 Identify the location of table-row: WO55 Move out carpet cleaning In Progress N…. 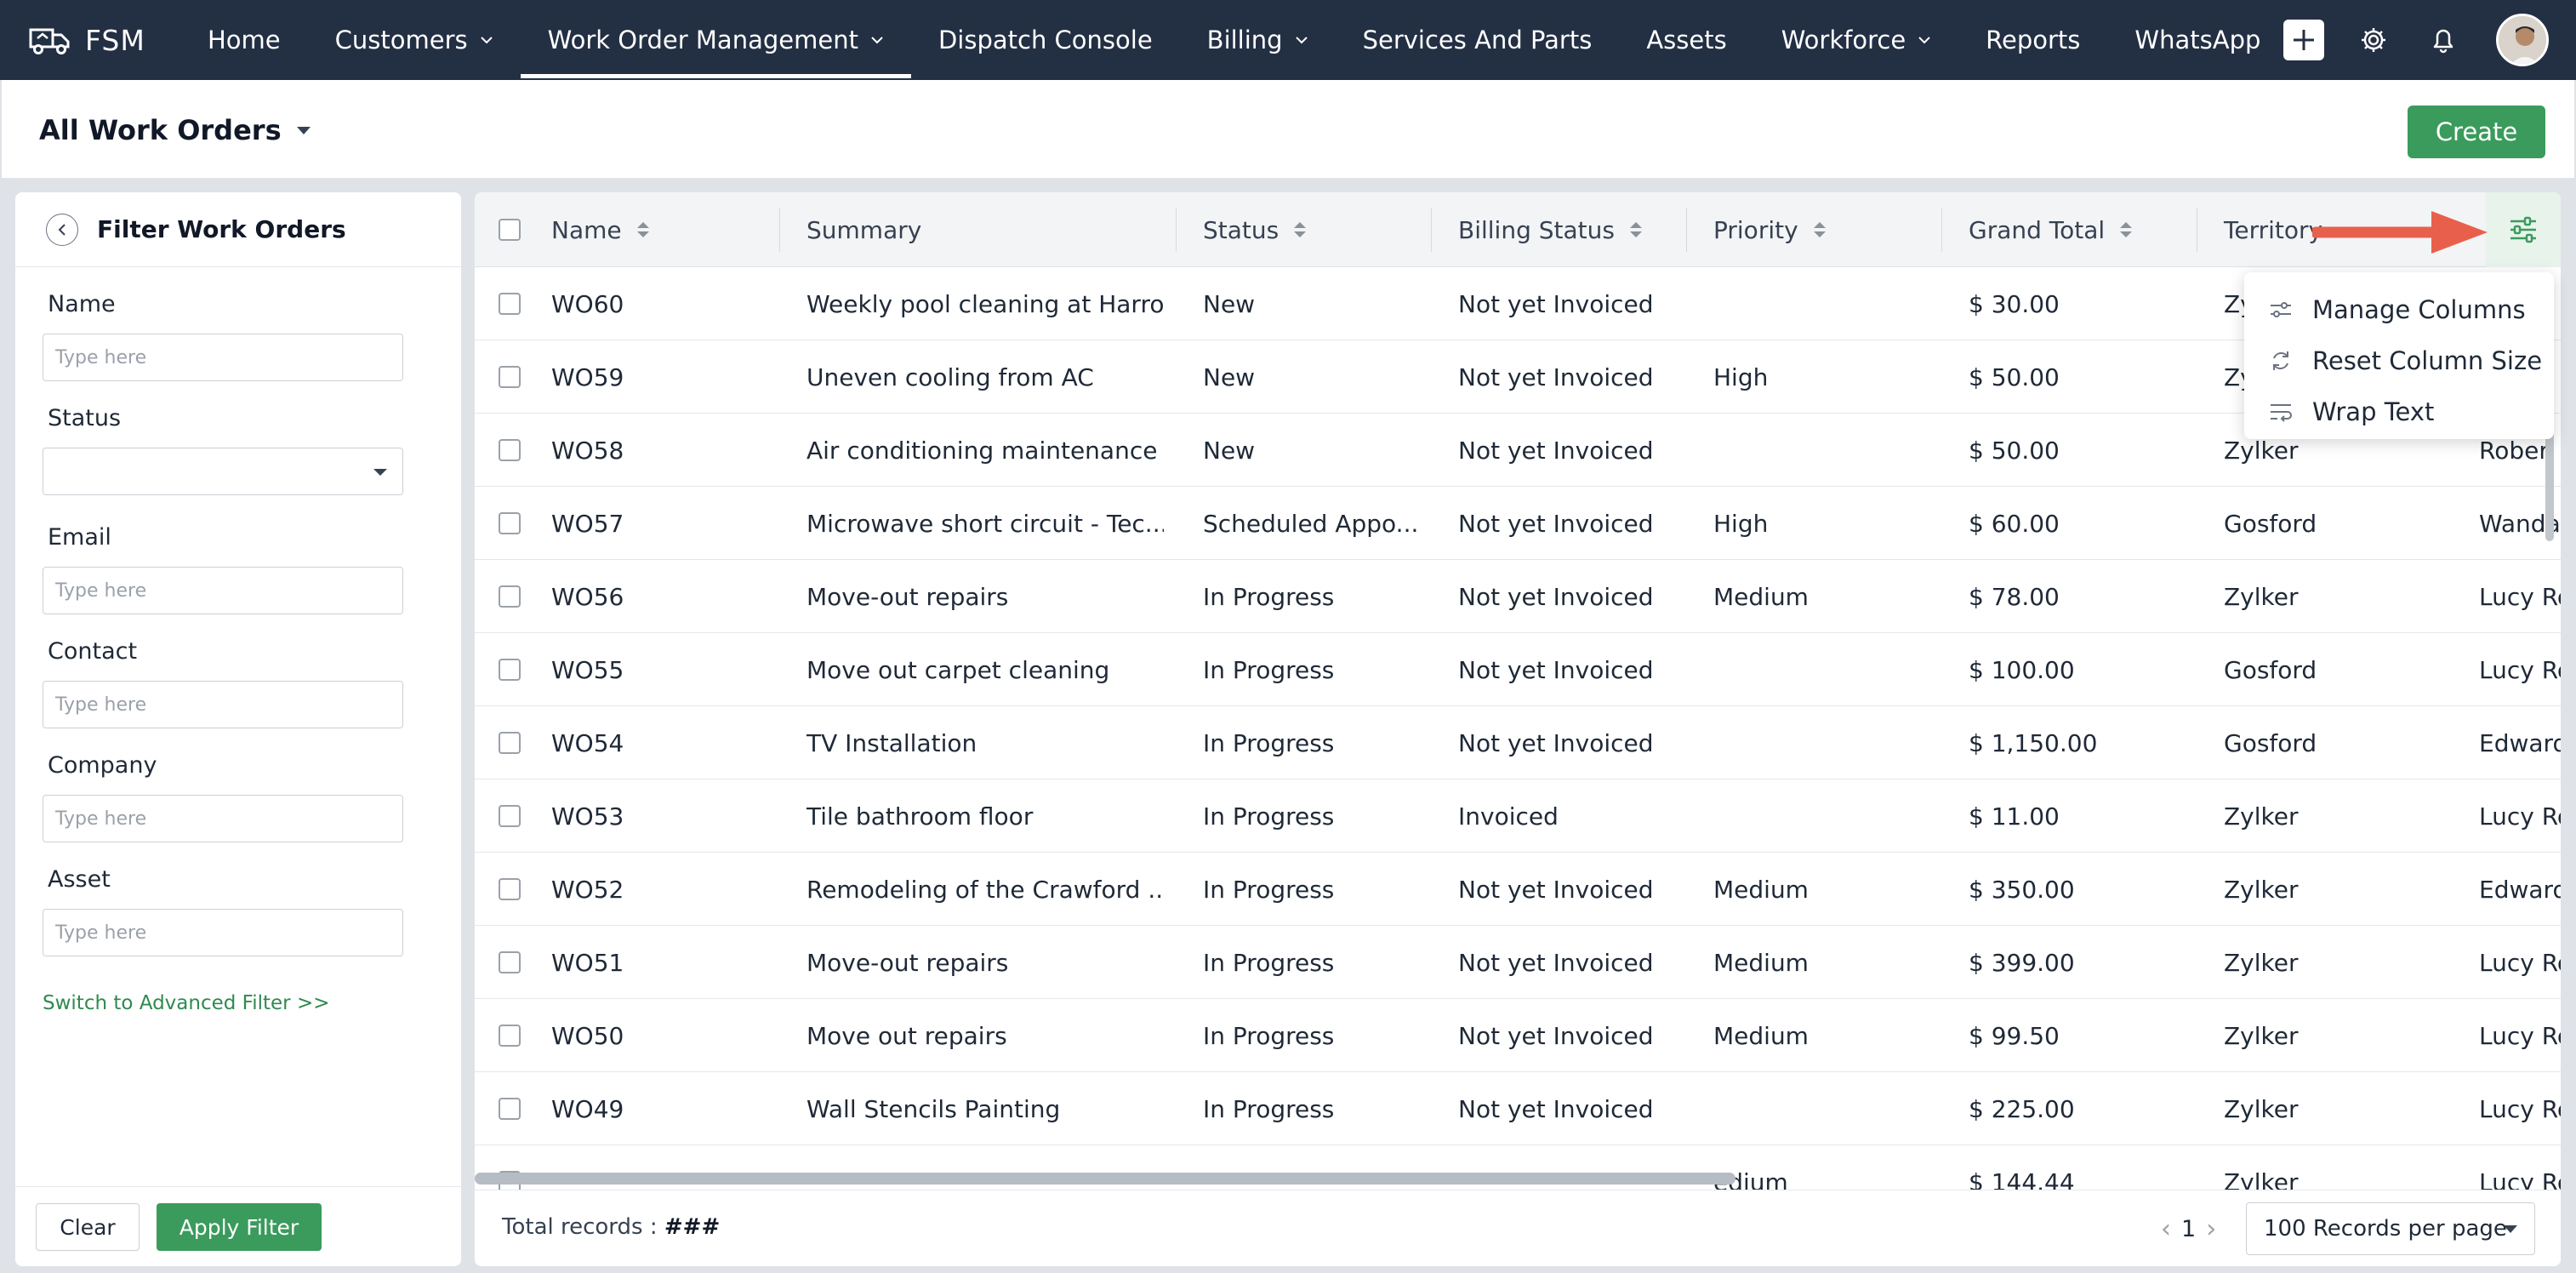
(1518, 669).